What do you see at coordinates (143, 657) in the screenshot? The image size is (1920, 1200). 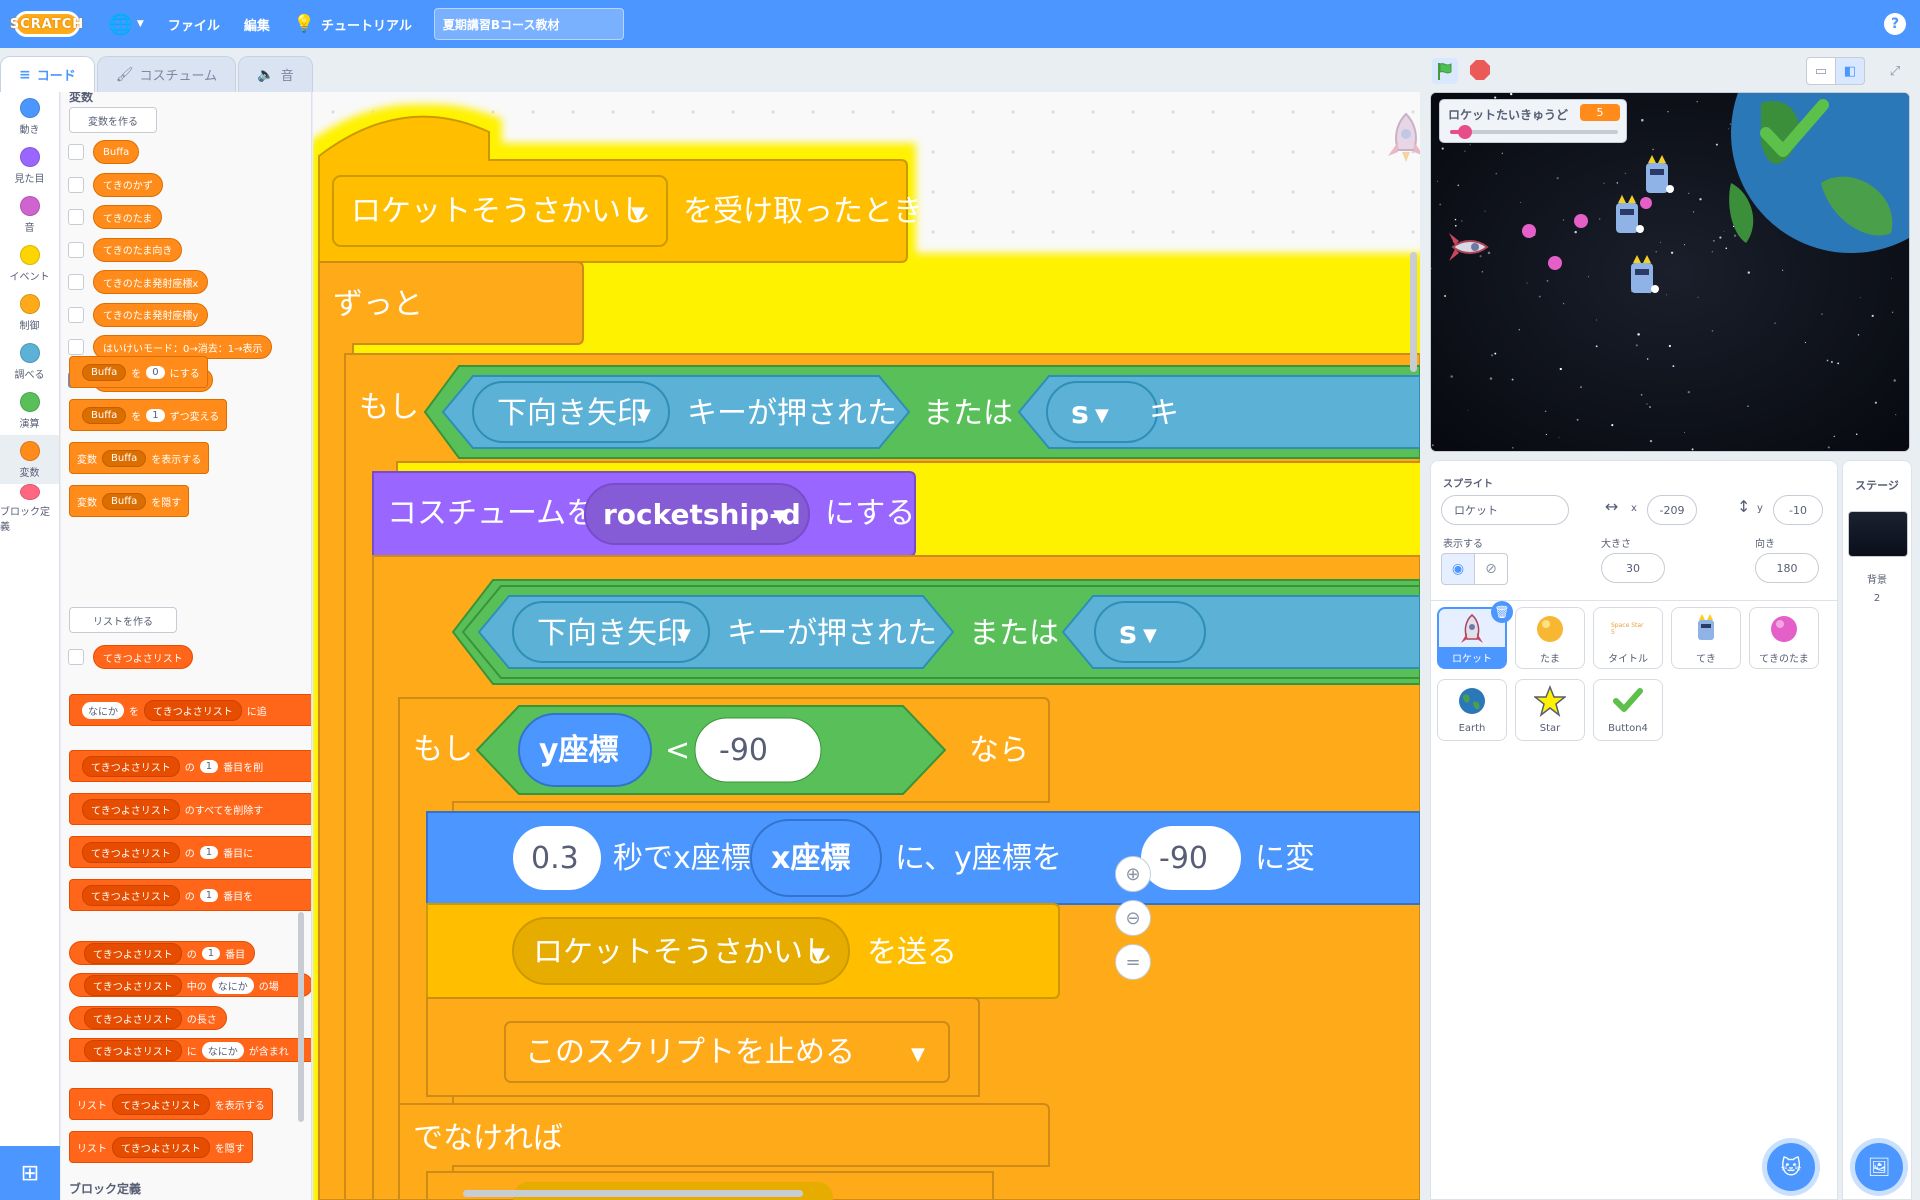 I see `list-reporter: てきつよさリスト` at bounding box center [143, 657].